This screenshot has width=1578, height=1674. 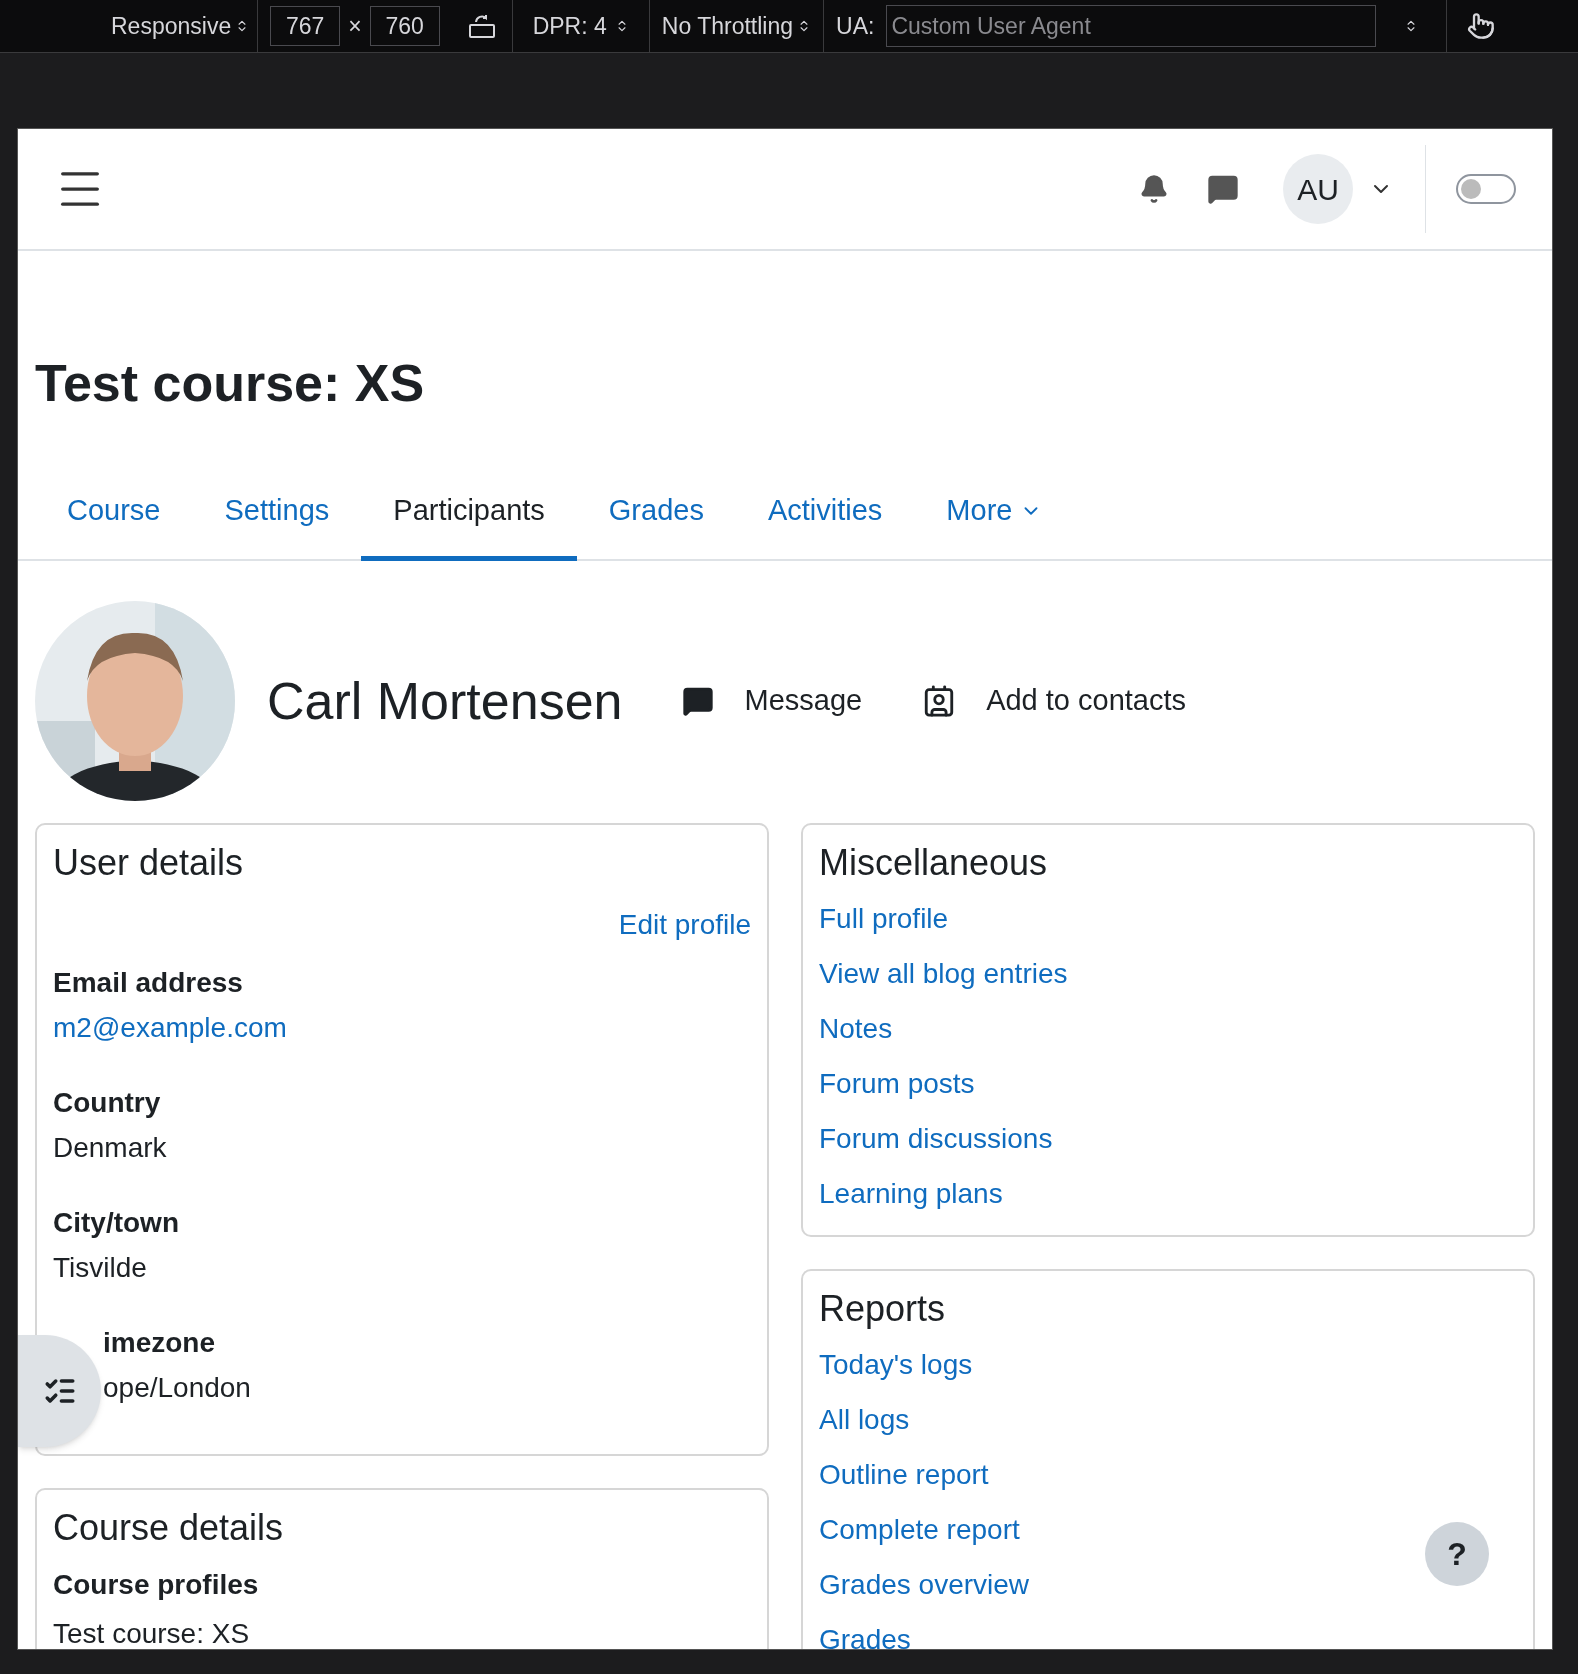 What do you see at coordinates (355, 26) in the screenshot?
I see `times-sign: ×` at bounding box center [355, 26].